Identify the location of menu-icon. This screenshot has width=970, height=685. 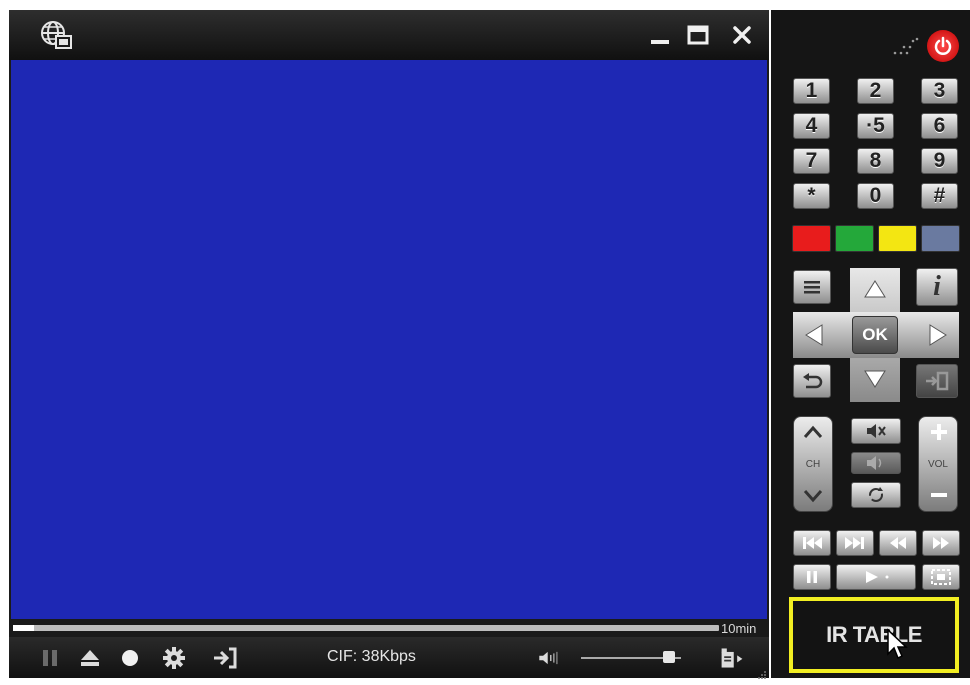
(812, 287).